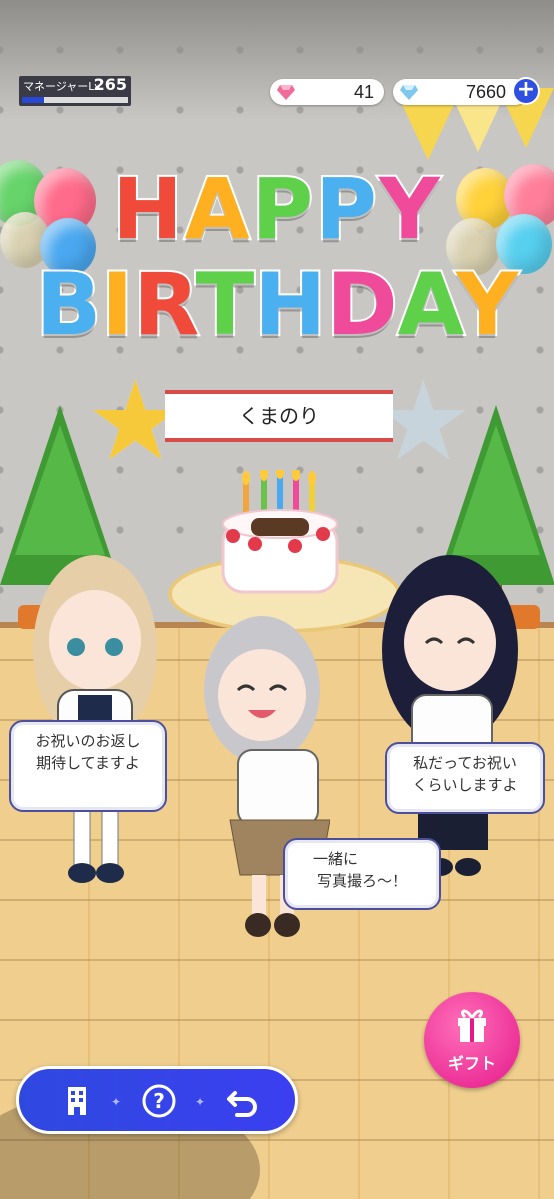 This screenshot has height=1199, width=554. Describe the element at coordinates (361, 881) in the screenshot. I see `speech-line: 写真撮ろ～！` at that location.